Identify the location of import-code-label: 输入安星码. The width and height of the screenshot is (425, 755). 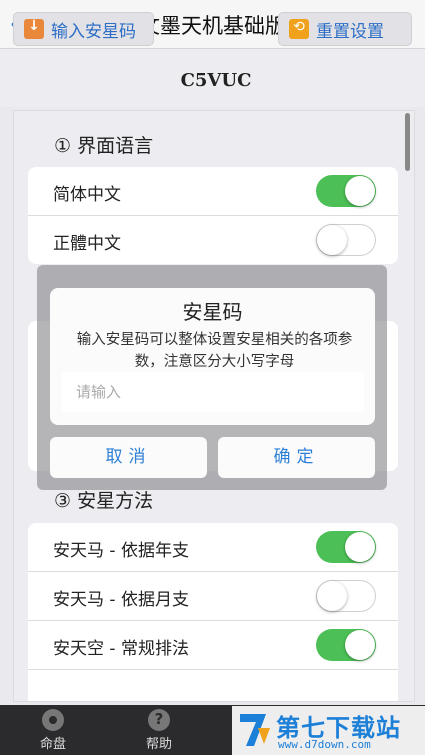
(93, 31).